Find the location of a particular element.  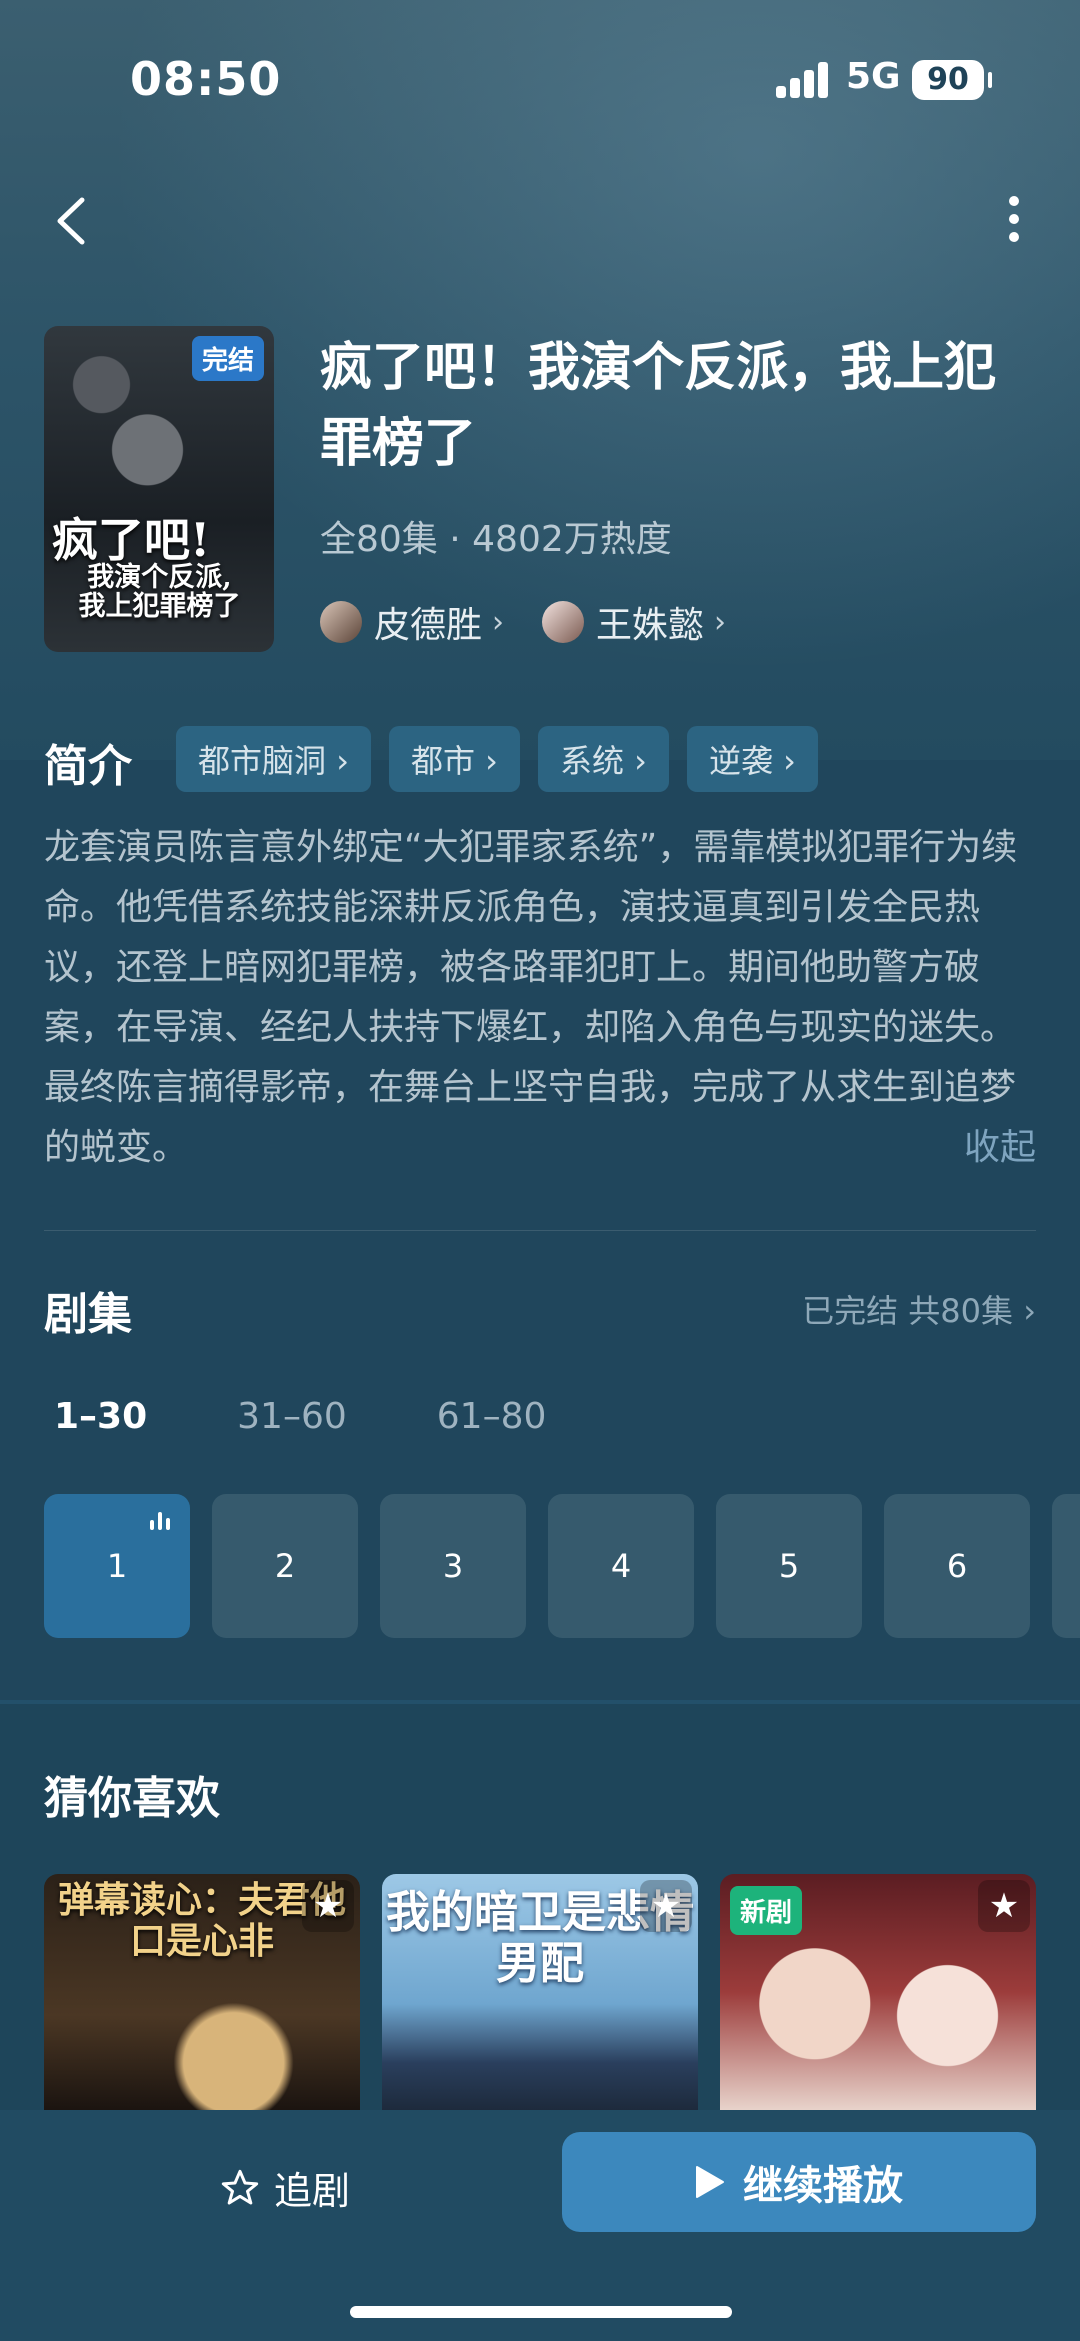

episode-button: 5 is located at coordinates (789, 1566).